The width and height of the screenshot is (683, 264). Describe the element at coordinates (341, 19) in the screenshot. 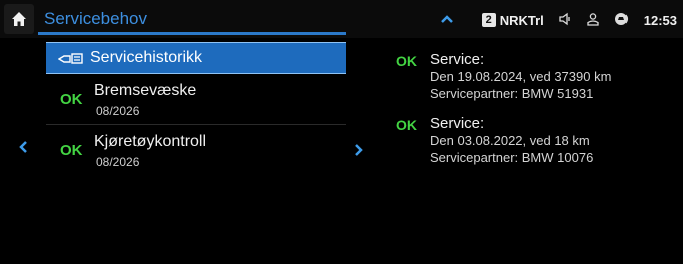

I see `top-bar: Servicebehov 2 NRKTrl 12:53` at that location.